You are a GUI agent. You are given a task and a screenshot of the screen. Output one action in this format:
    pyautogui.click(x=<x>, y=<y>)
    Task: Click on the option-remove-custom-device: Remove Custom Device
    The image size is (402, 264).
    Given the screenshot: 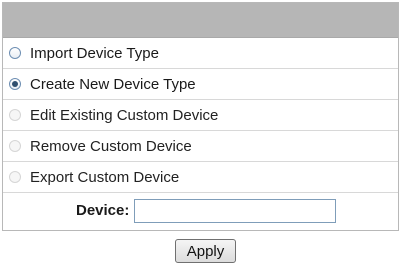 What is the action you would take?
    pyautogui.click(x=200, y=146)
    